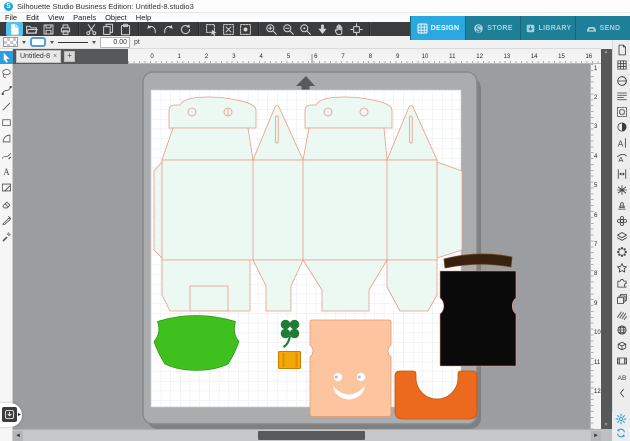 The image size is (630, 441). Describe the element at coordinates (621, 345) in the screenshot. I see `box-3d-icon` at that location.